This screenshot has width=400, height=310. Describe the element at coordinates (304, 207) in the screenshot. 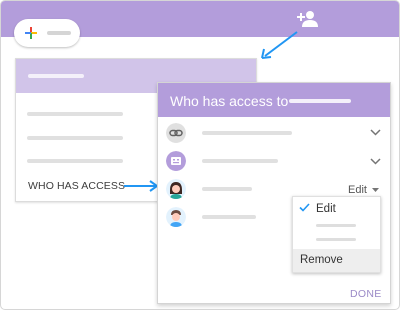

I see `checkmark-icon` at that location.